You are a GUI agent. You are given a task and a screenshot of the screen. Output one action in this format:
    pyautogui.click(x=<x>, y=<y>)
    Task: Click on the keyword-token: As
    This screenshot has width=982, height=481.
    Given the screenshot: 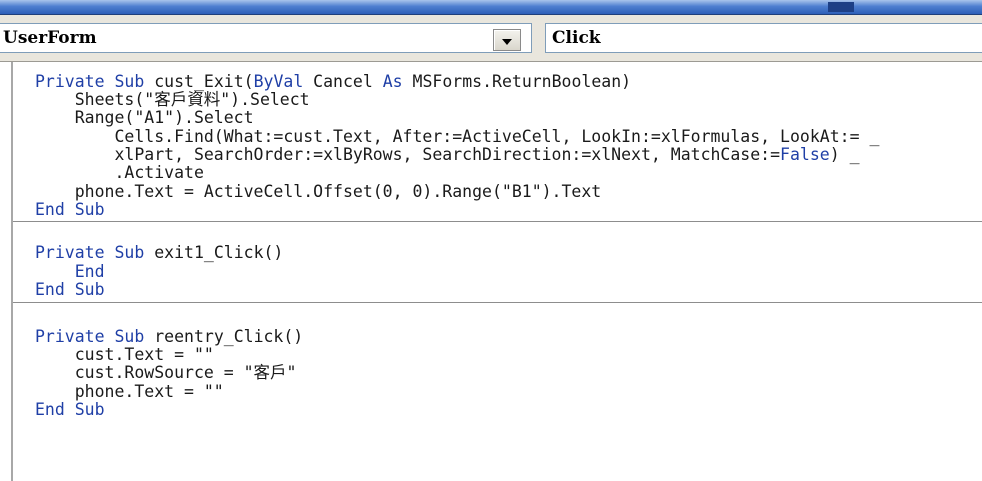 What is the action you would take?
    pyautogui.click(x=392, y=81)
    